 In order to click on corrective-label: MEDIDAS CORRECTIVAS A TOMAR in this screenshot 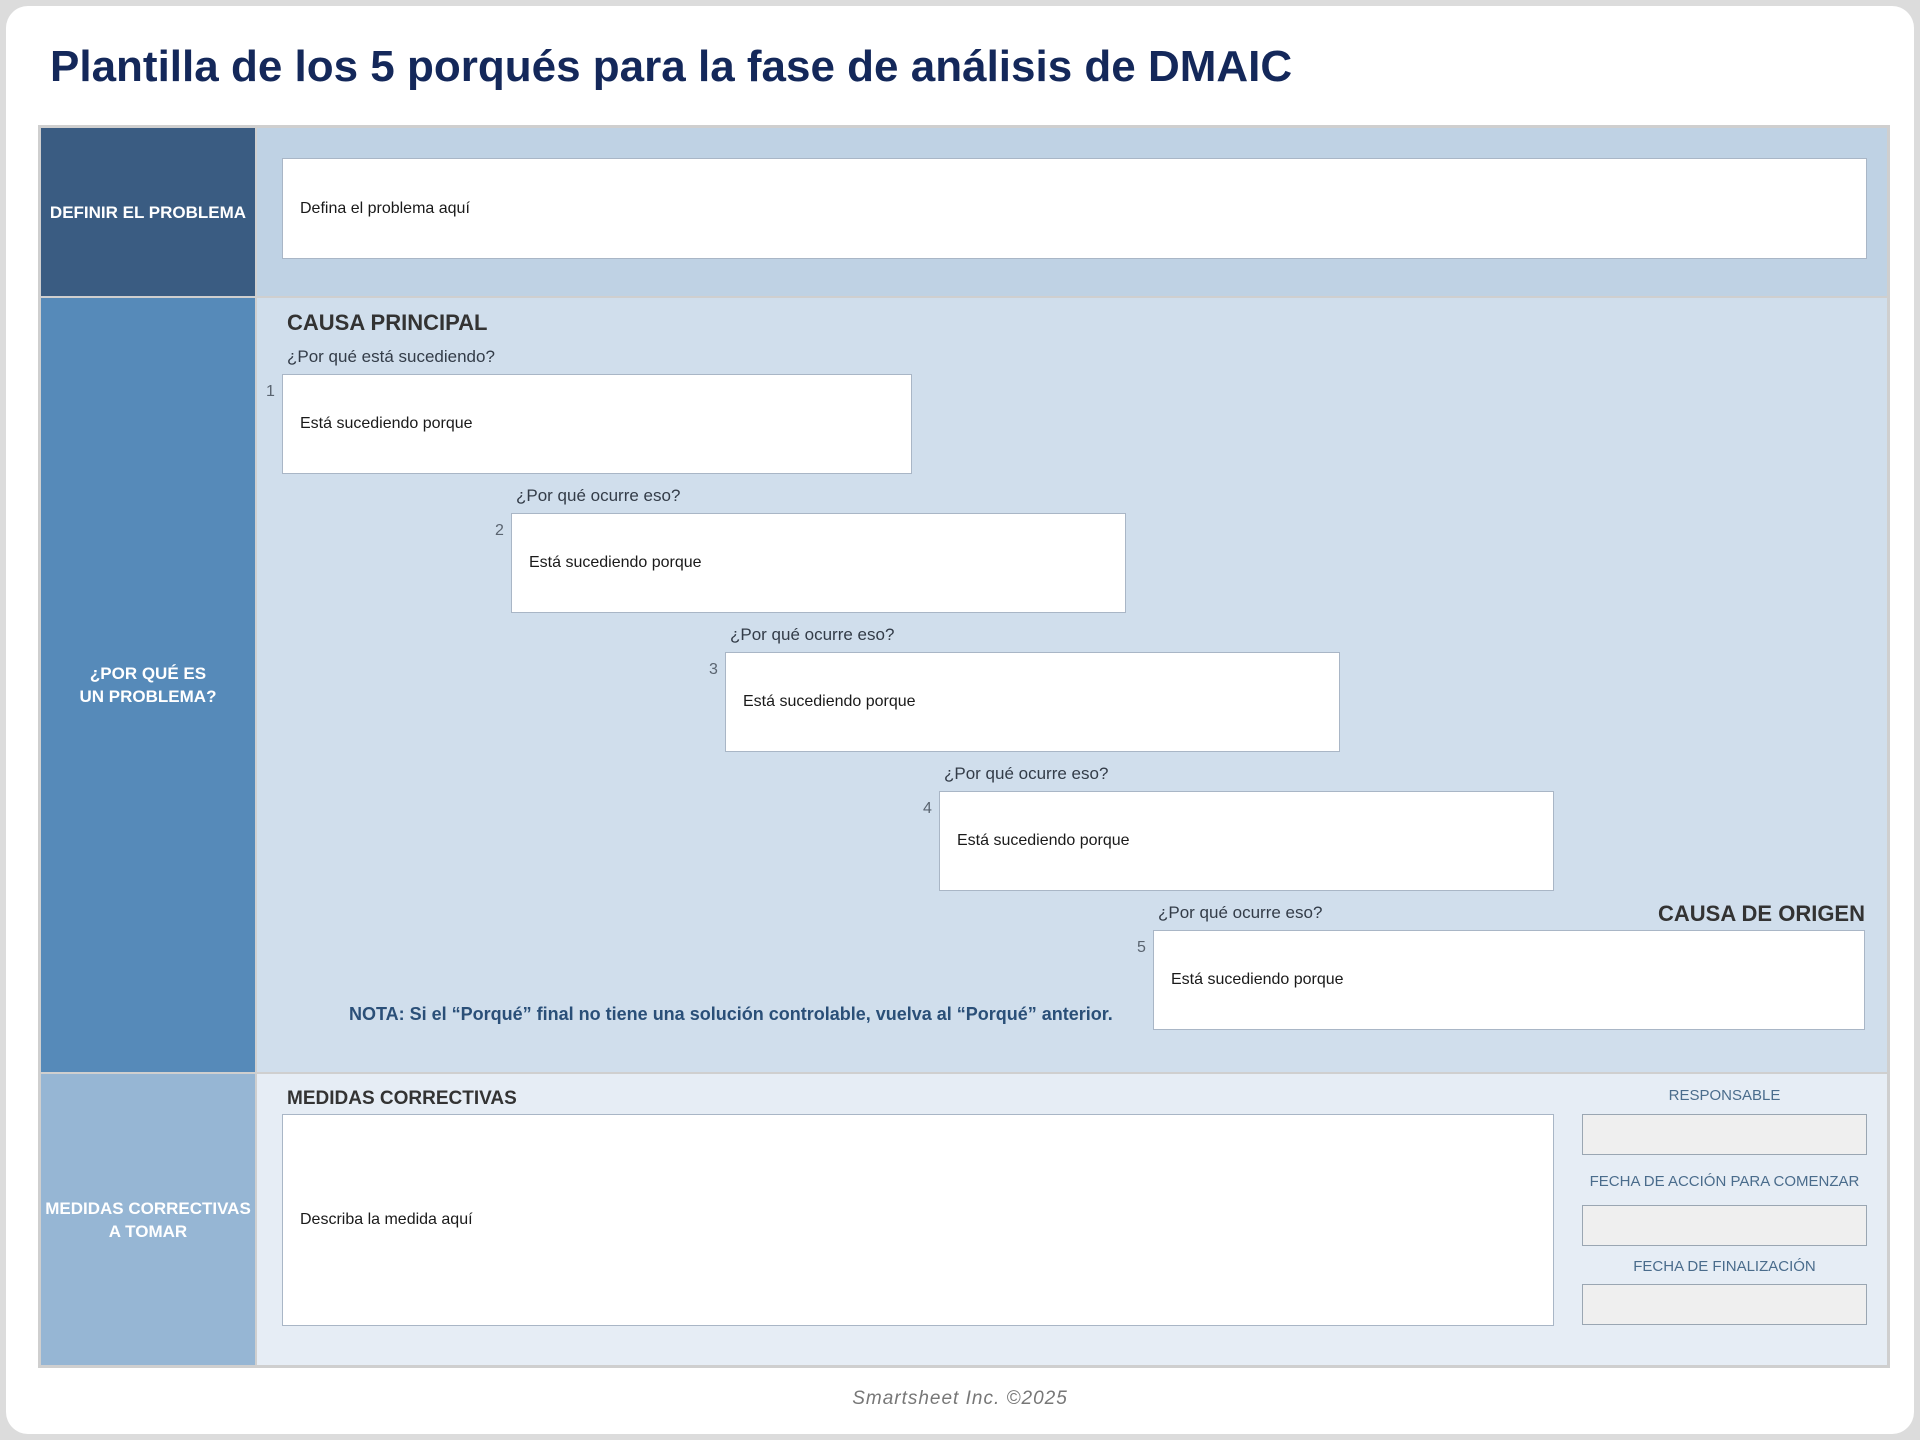, I will do `click(148, 1219)`.